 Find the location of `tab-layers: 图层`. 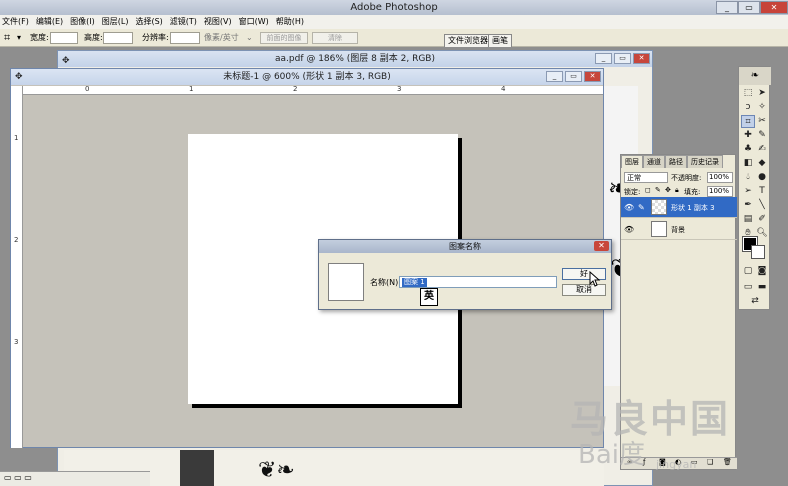

tab-layers: 图层 is located at coordinates (632, 161).